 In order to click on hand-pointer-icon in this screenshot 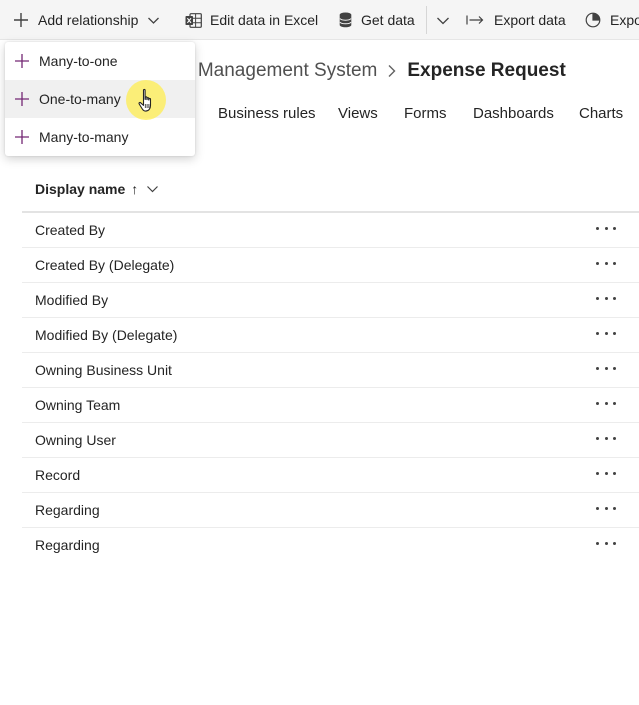, I will do `click(148, 101)`.